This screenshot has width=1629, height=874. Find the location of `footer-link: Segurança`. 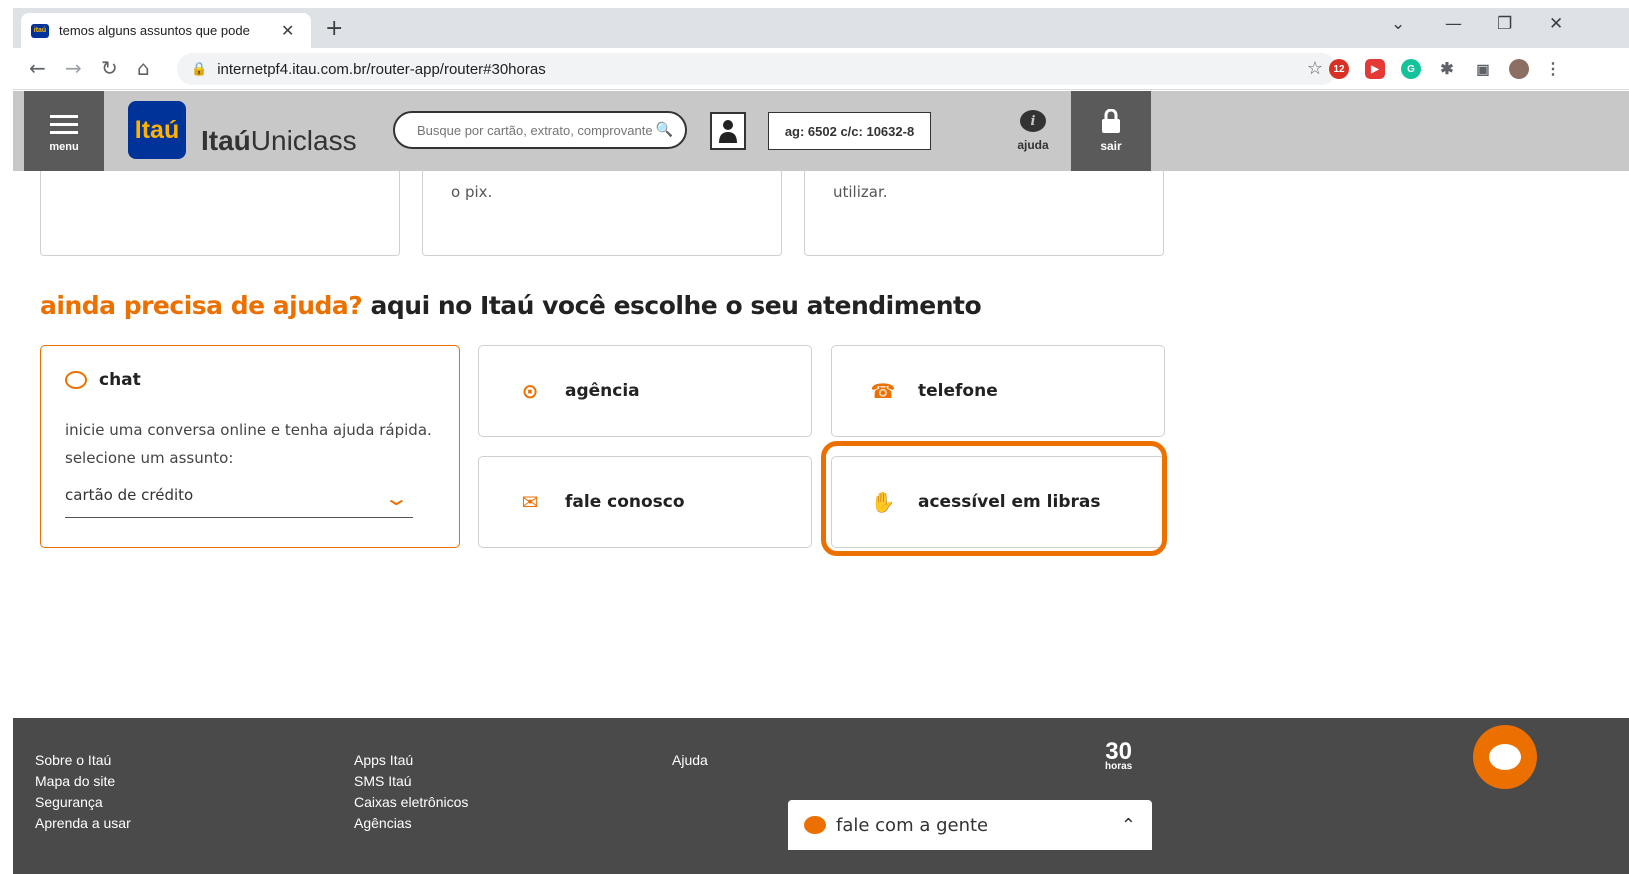

footer-link: Segurança is located at coordinates (83, 802).